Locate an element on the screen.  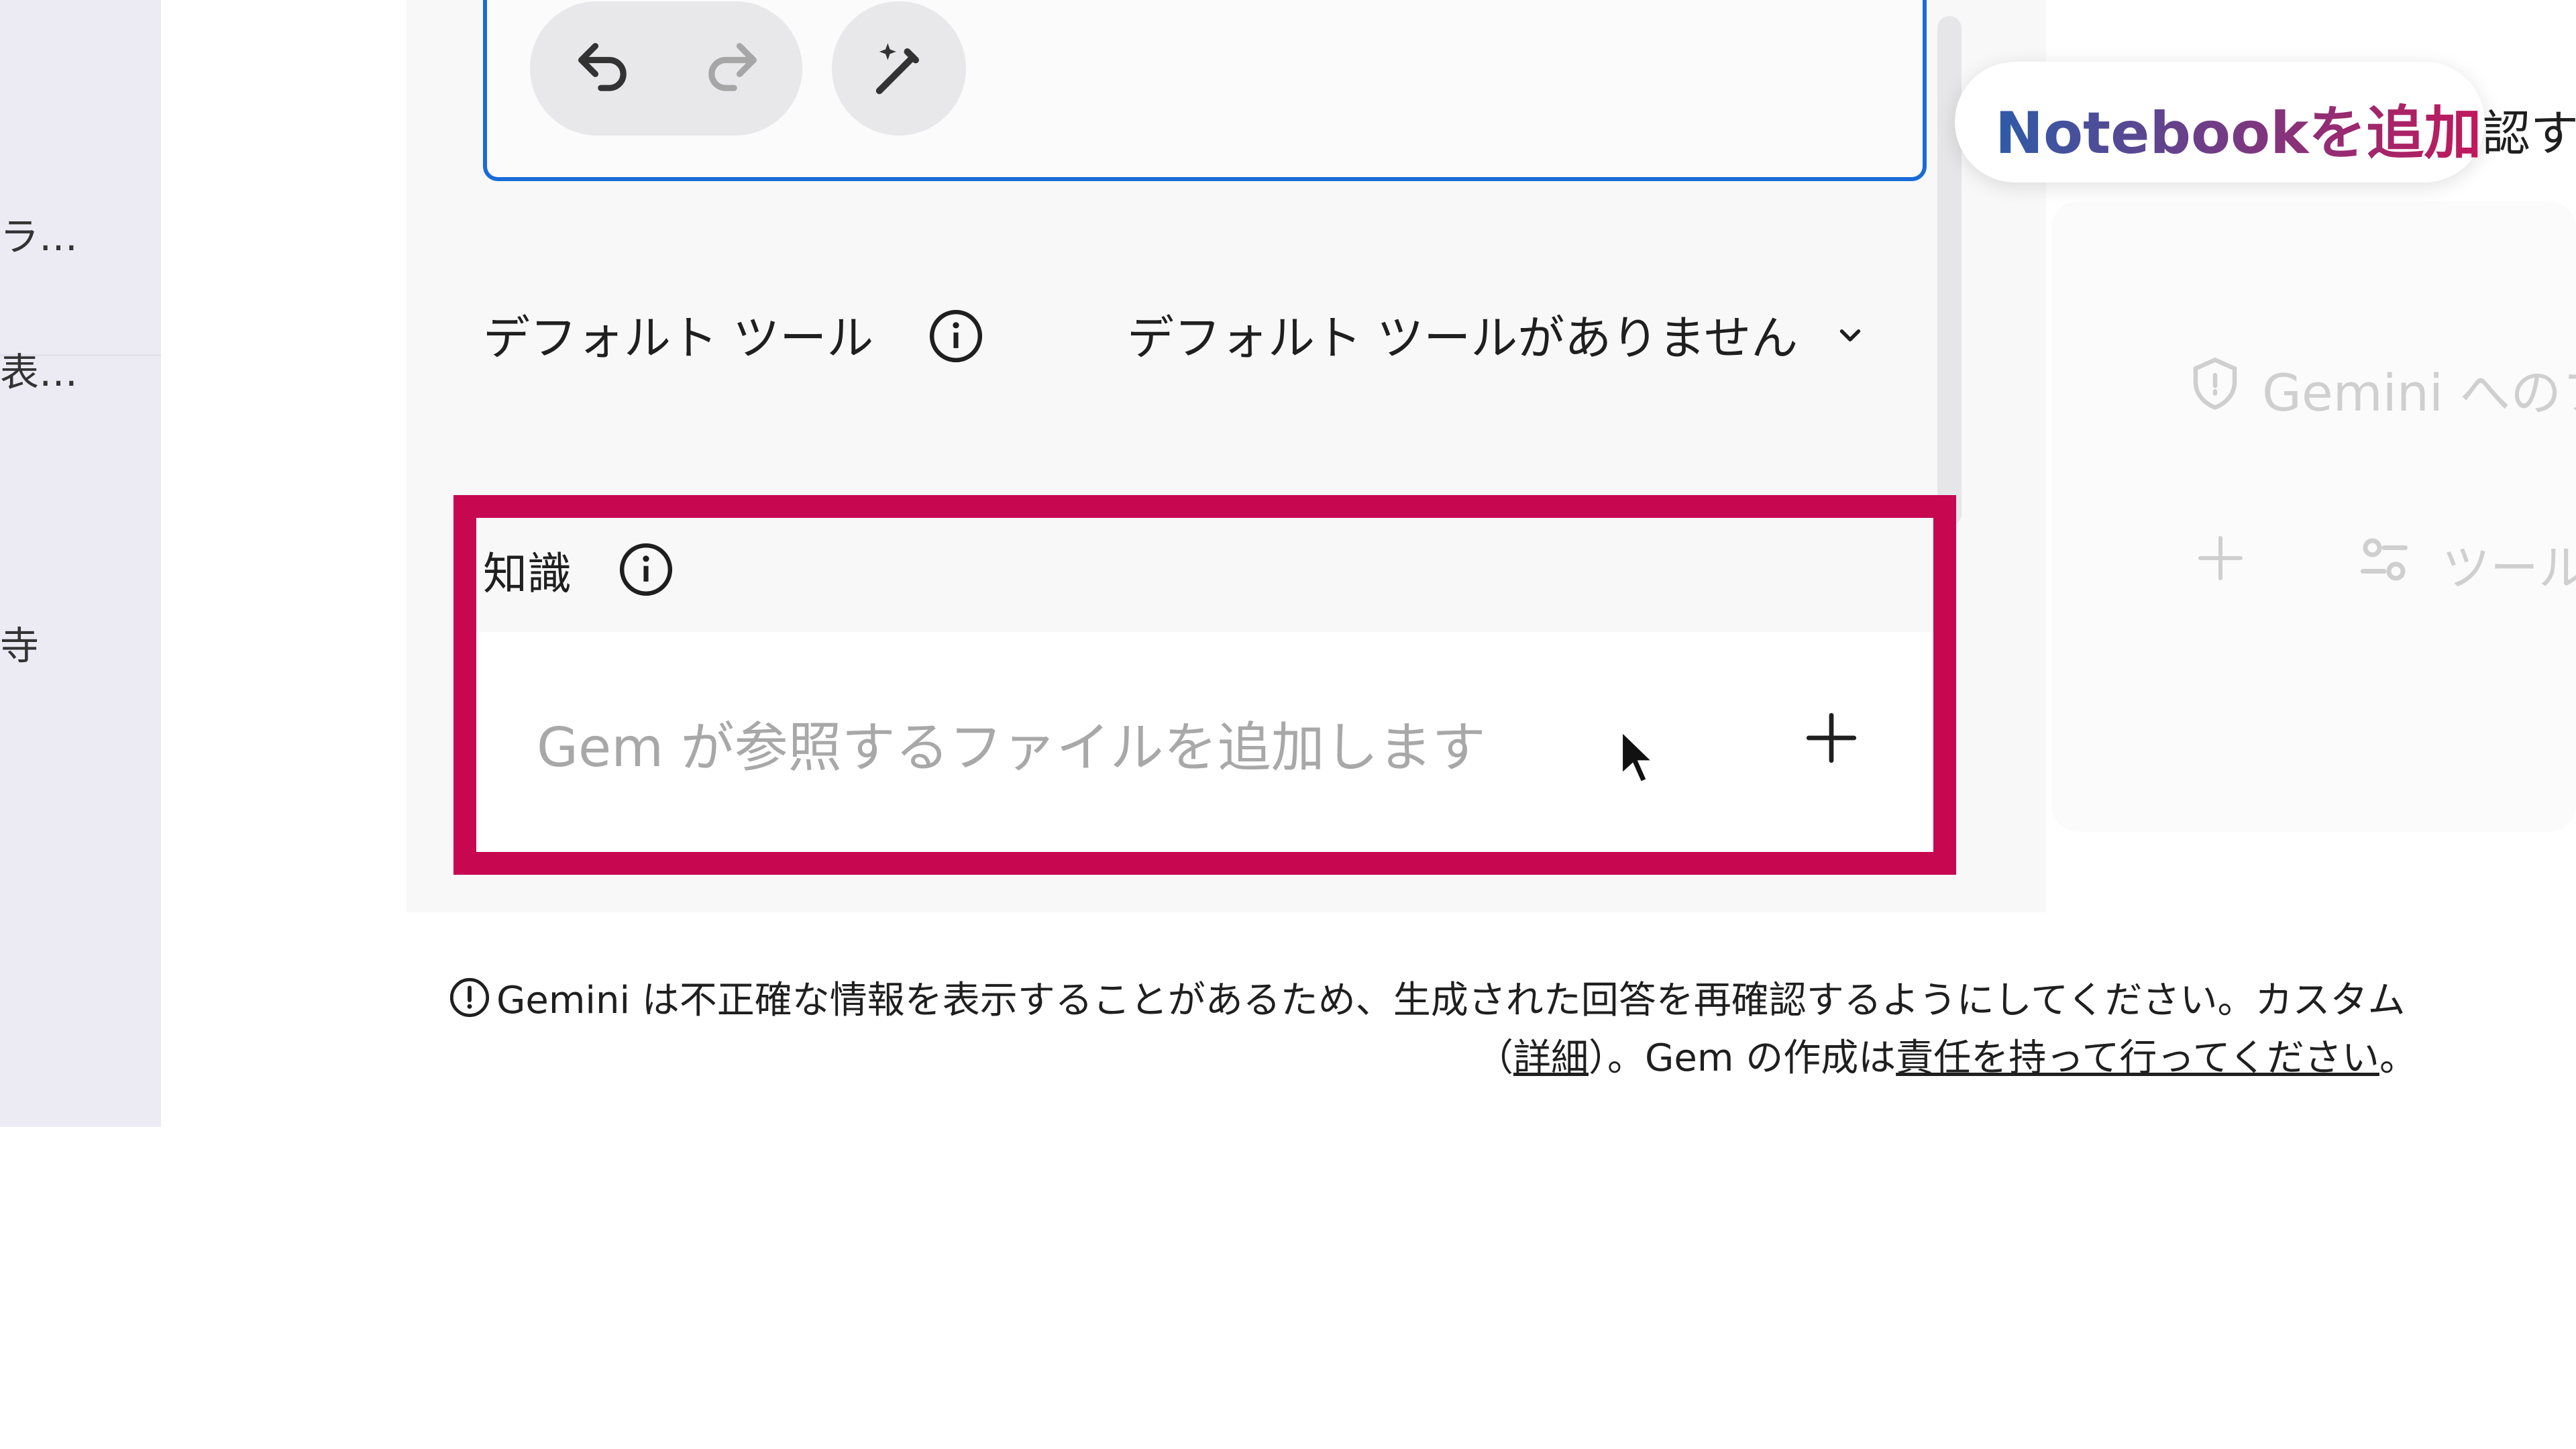
details-link: 詳細 is located at coordinates (1551, 1058).